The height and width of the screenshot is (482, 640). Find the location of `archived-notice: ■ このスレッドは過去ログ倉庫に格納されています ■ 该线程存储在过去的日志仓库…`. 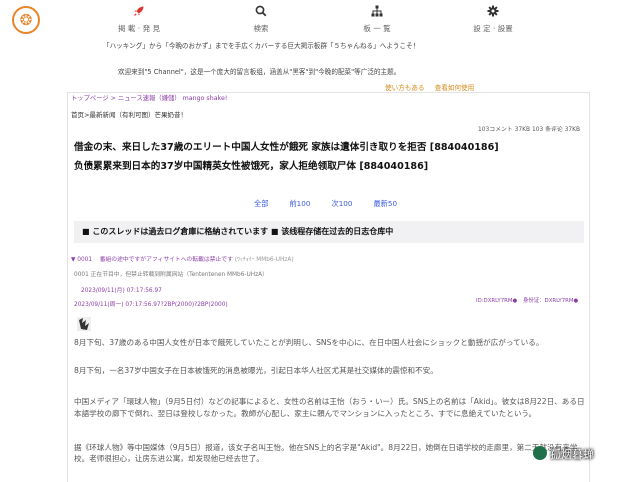

archived-notice: ■ このスレッドは過去ログ倉庫に格納されています ■ 该线程存储在过去的日志仓库… is located at coordinates (329, 232).